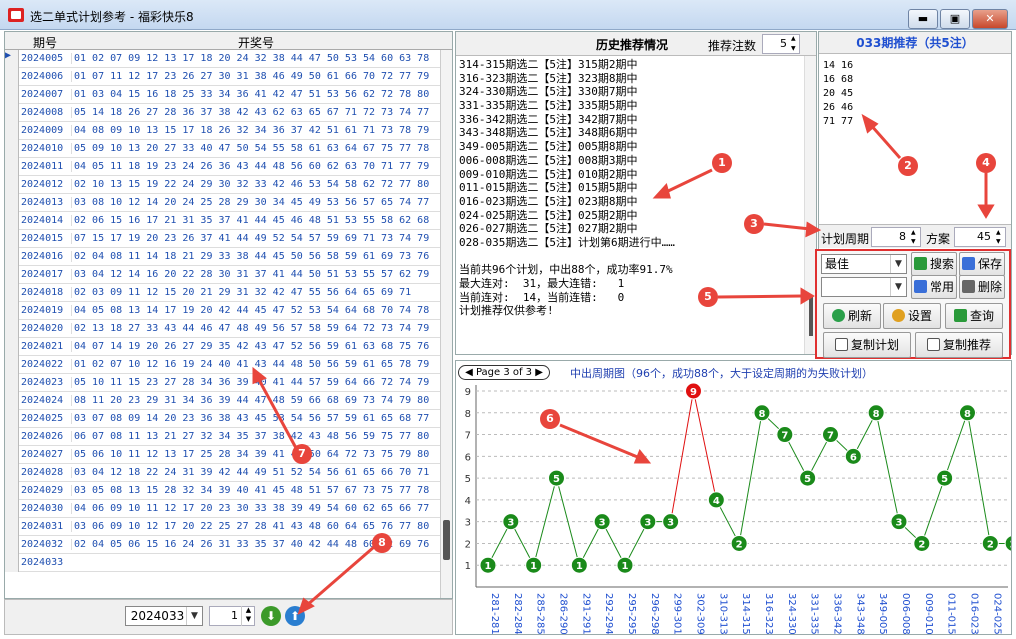 This screenshot has height=639, width=1016. What do you see at coordinates (934, 264) in the screenshot?
I see `search-button: 搜索` at bounding box center [934, 264].